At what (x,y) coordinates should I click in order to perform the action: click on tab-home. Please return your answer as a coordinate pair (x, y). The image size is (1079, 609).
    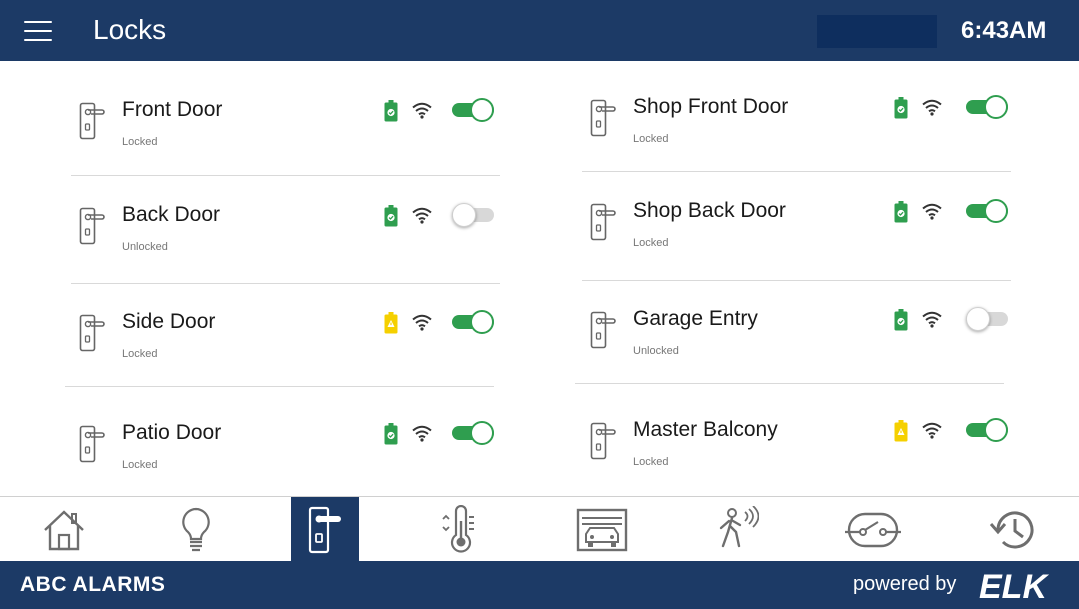
    Looking at the image, I should click on (64, 529).